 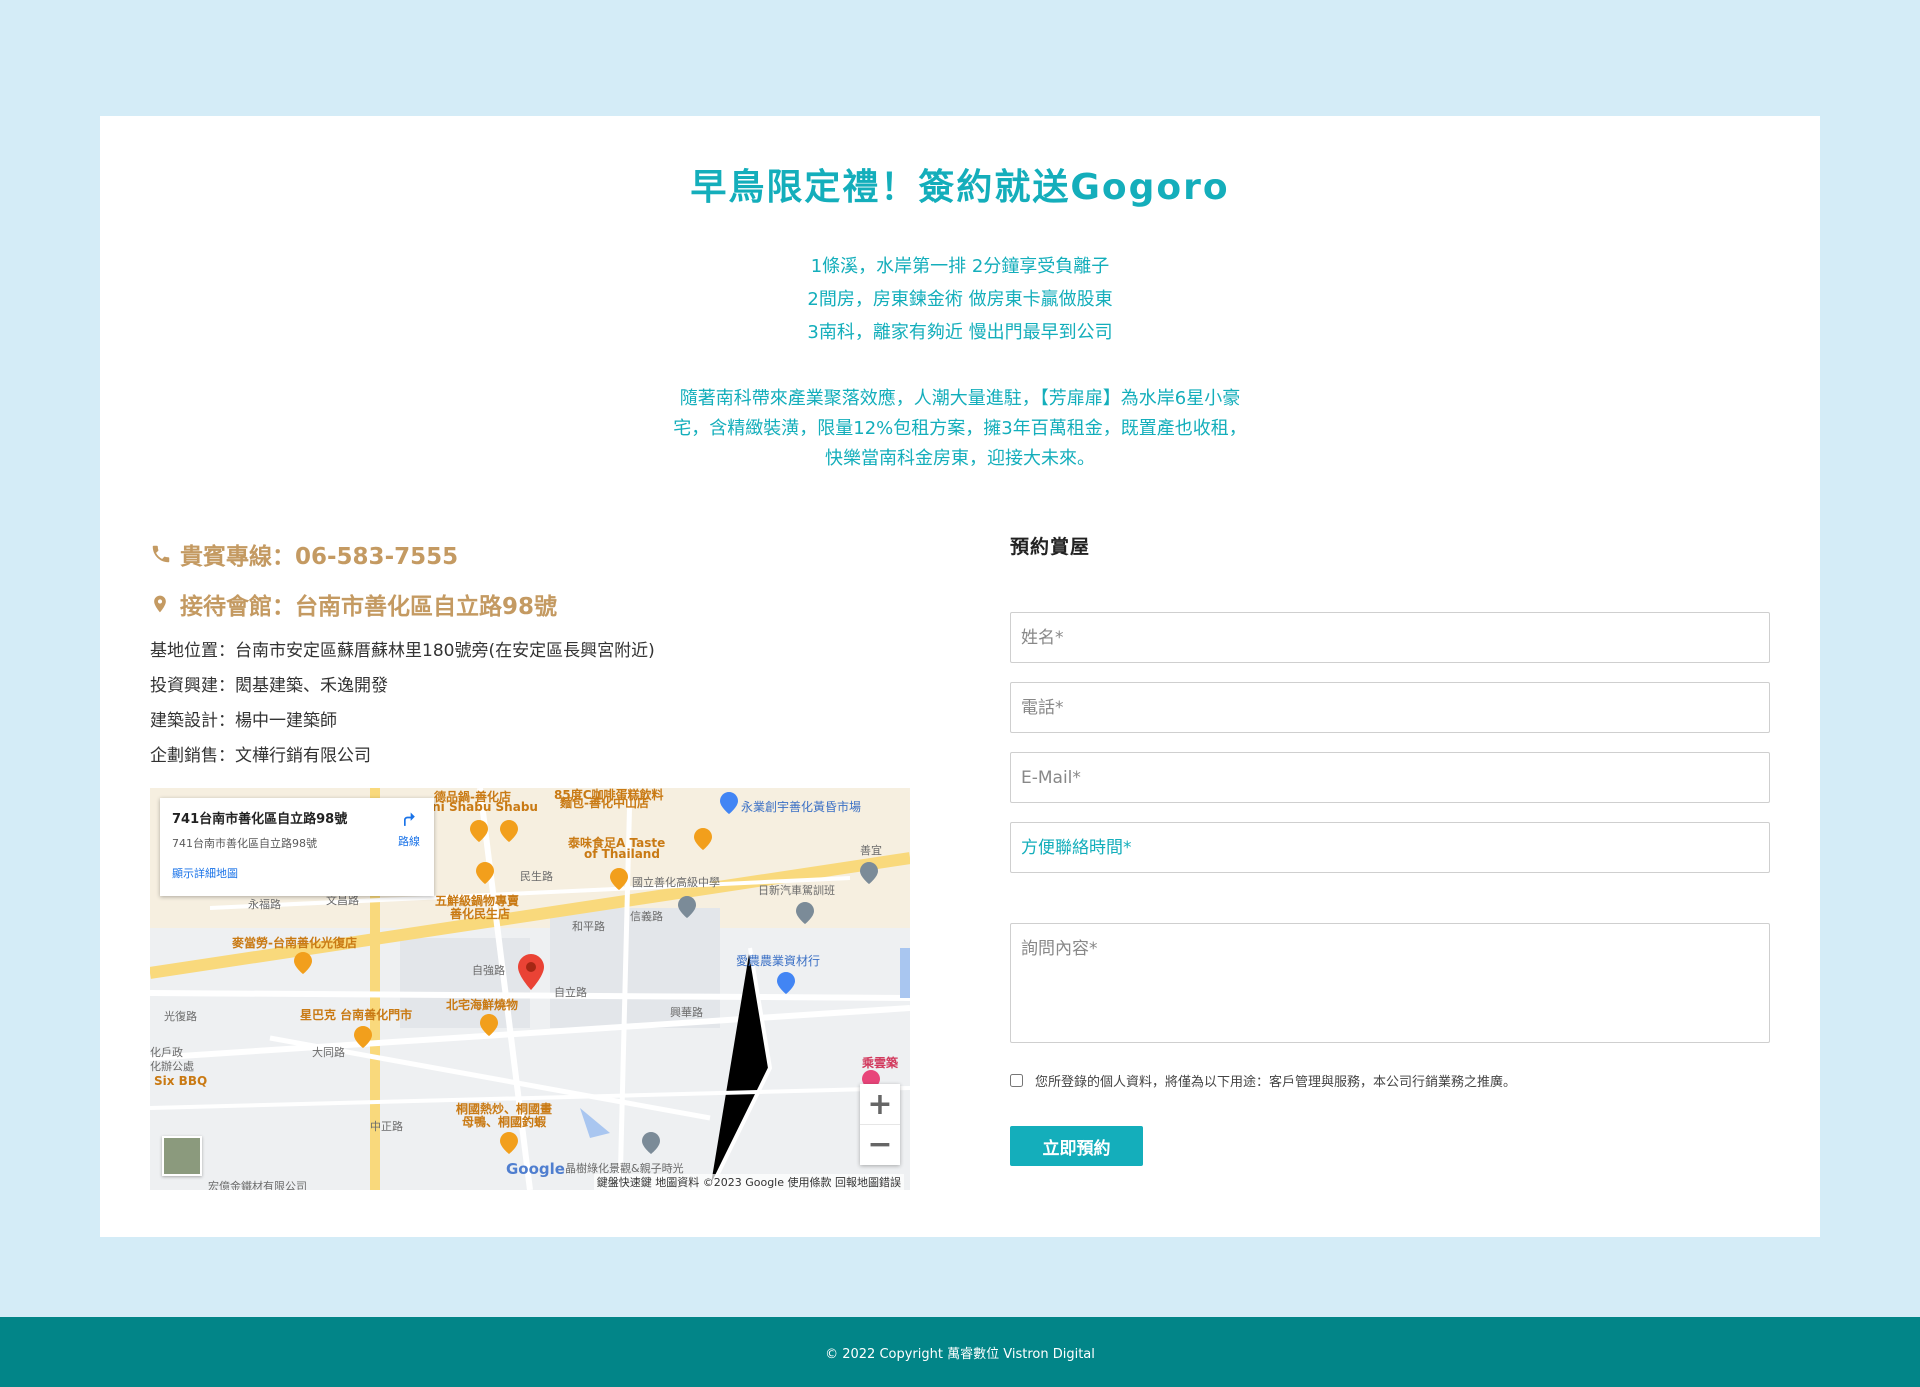 I want to click on map-label: 麵包-善化中山店, so click(x=604, y=803).